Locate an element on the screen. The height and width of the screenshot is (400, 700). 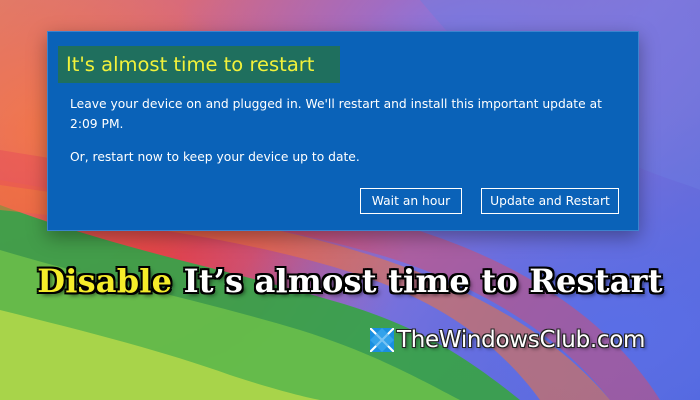
headline-disable-word: Disable is located at coordinates (105, 281).